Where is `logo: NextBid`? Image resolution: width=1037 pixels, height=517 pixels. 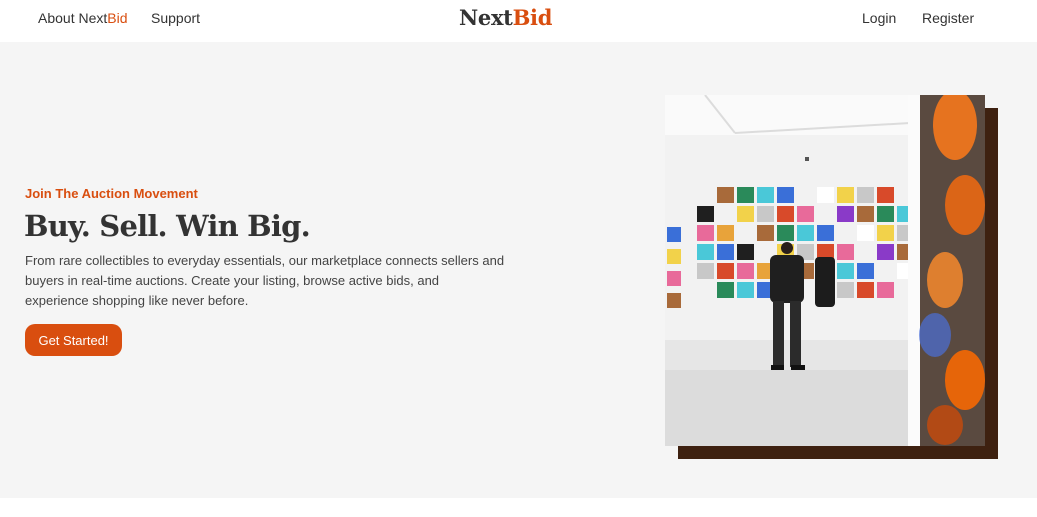
logo: NextBid is located at coordinates (505, 18).